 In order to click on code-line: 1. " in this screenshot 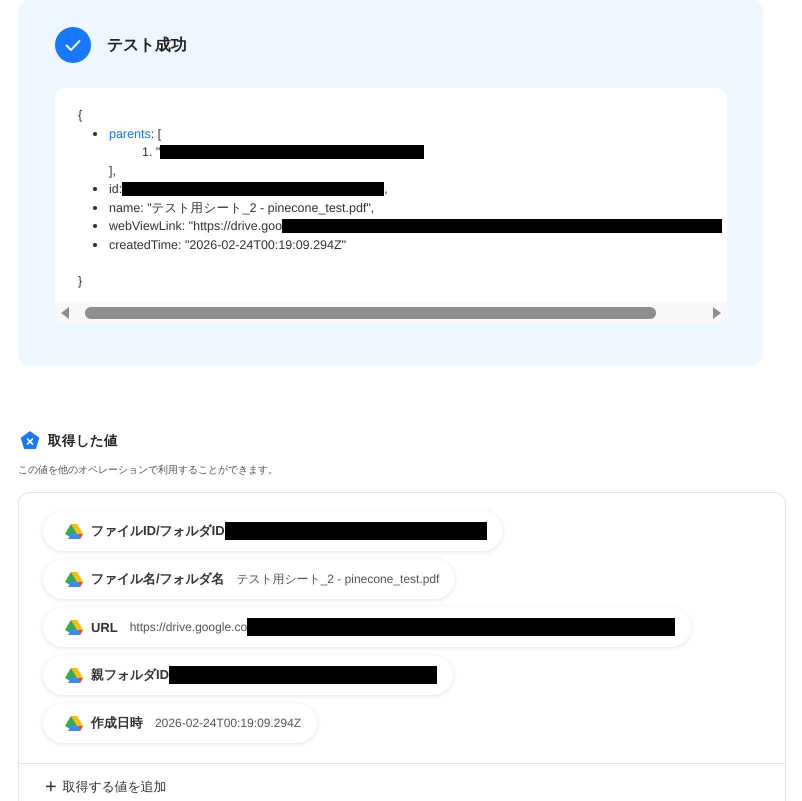, I will do `click(151, 152)`.